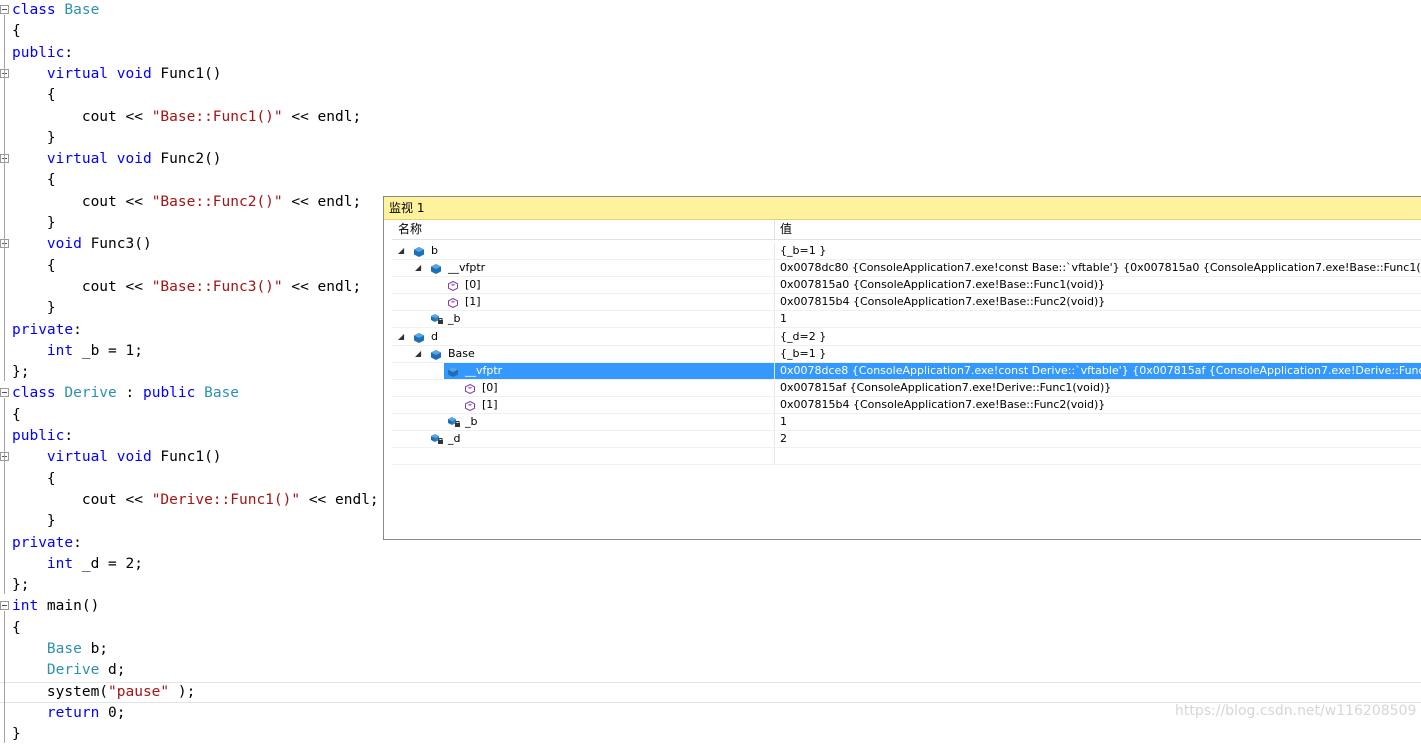  What do you see at coordinates (906, 337) in the screenshot?
I see `watch-row: ◢ d {_d=2 }` at bounding box center [906, 337].